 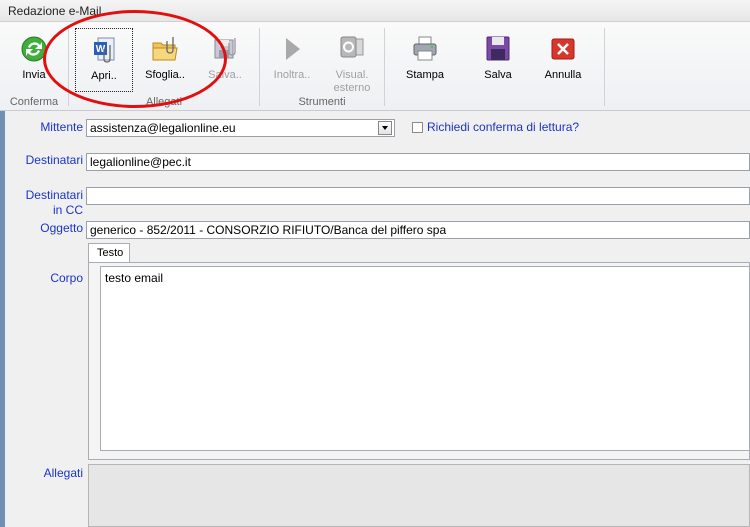 I want to click on conferma-lettura-checkbox, so click(x=417, y=127).